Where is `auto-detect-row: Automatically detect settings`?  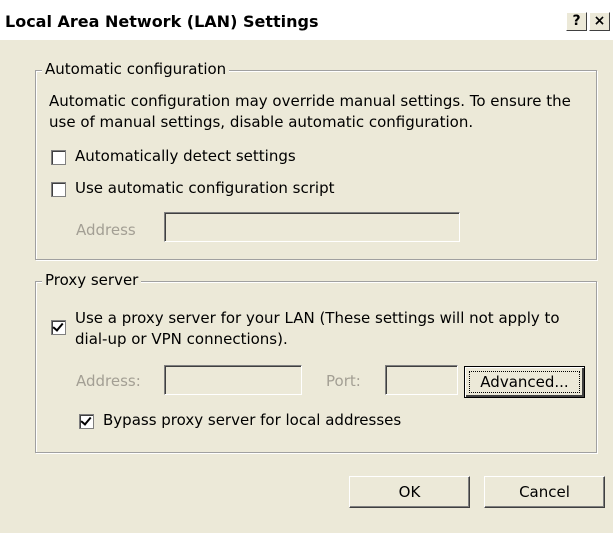
auto-detect-row: Automatically detect settings is located at coordinates (173, 156).